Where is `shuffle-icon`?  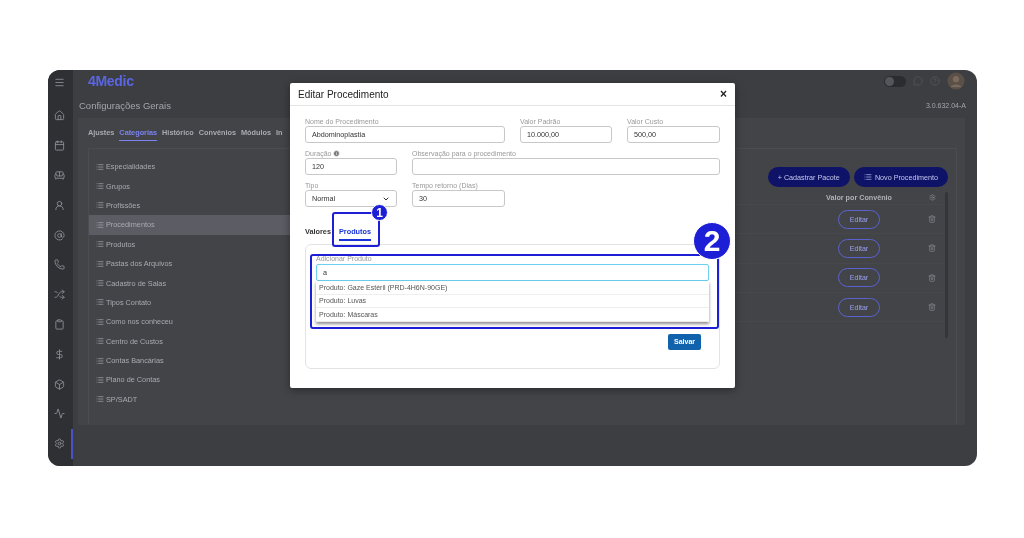 shuffle-icon is located at coordinates (59, 295).